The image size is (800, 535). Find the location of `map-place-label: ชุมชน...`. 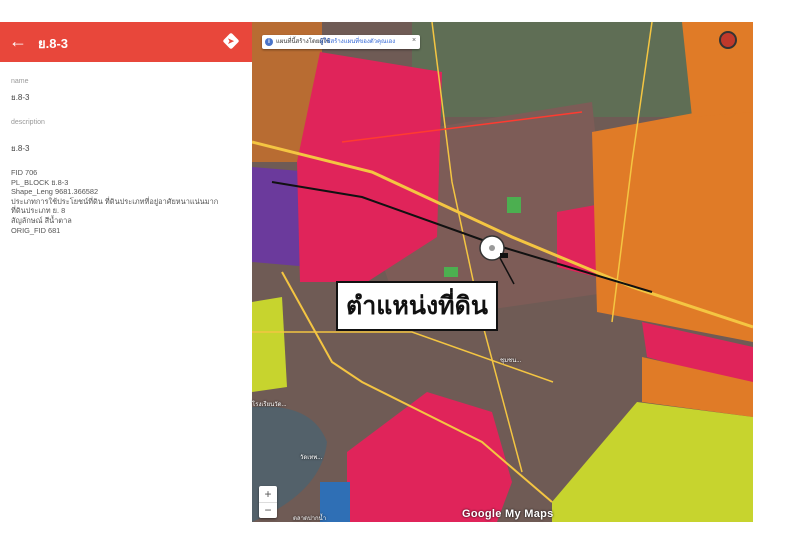

map-place-label: ชุมชน... is located at coordinates (511, 361).